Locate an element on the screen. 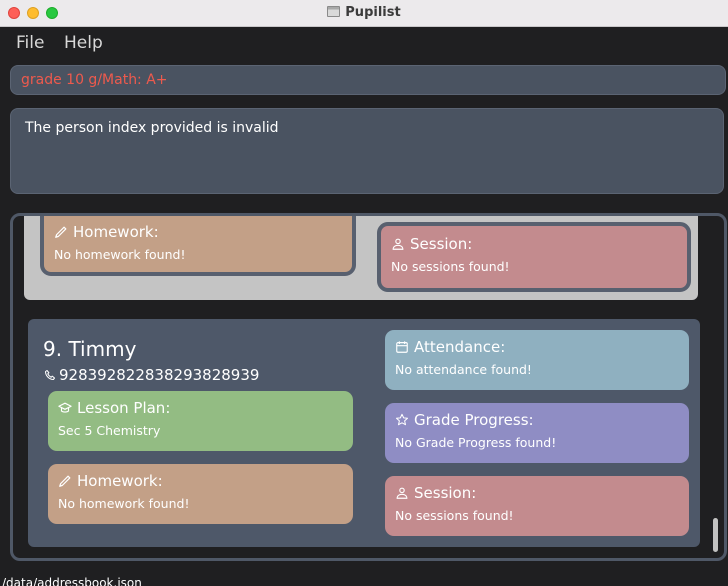 This screenshot has height=586, width=728. attendance-title: Attendance: is located at coordinates (460, 347).